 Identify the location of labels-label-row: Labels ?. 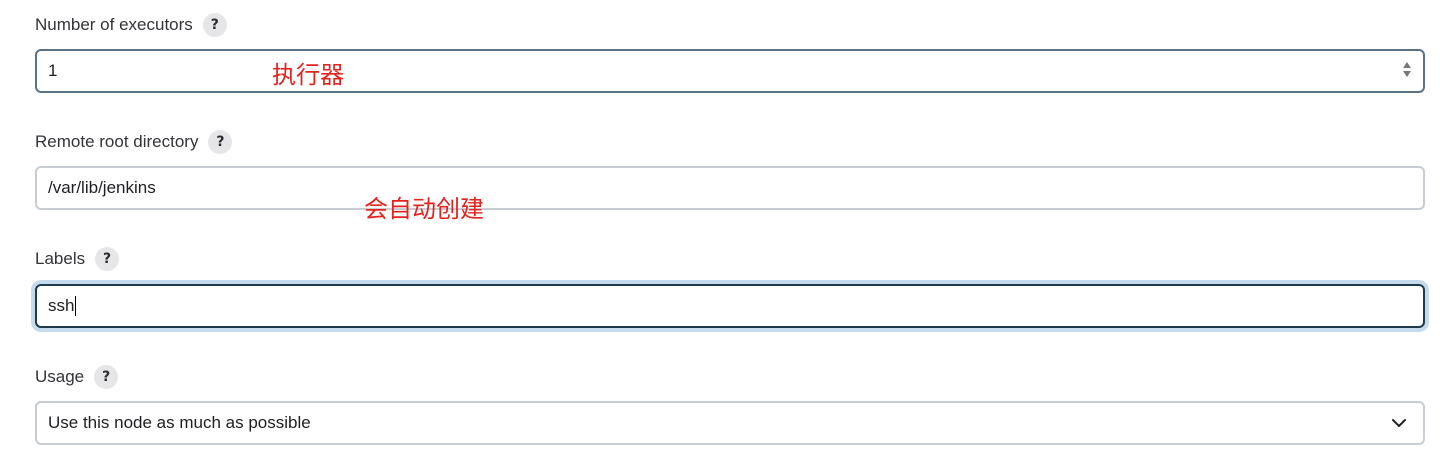
(77, 259).